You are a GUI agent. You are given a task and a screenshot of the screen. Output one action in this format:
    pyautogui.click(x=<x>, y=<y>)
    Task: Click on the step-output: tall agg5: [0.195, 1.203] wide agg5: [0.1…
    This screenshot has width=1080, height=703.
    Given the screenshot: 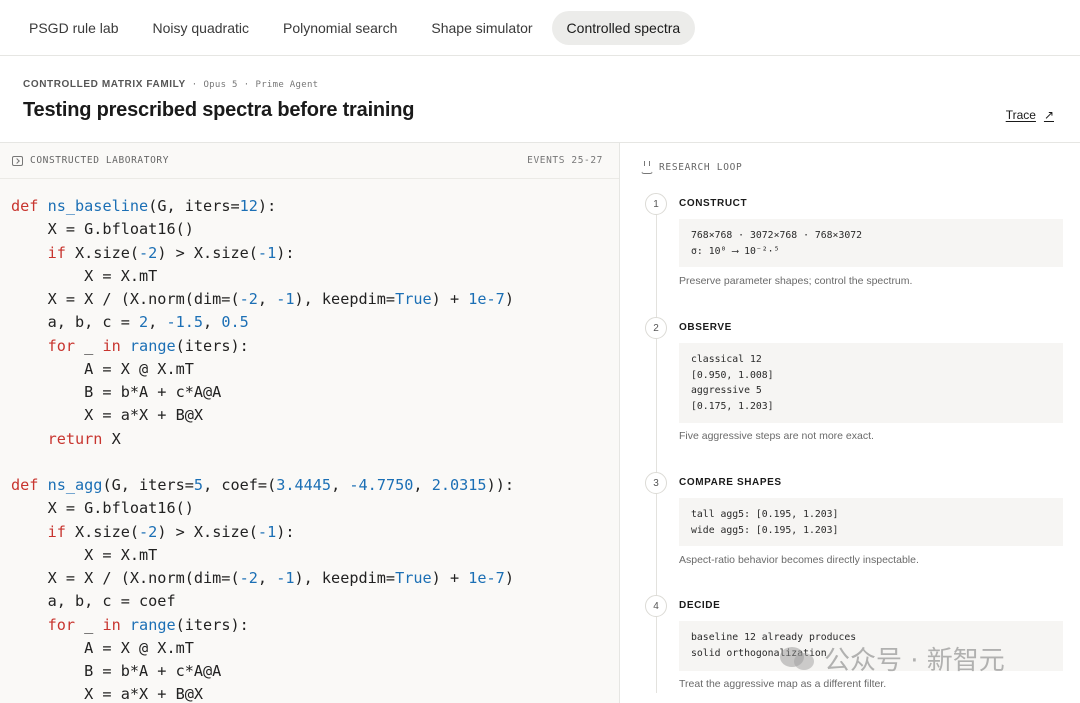 What is the action you would take?
    pyautogui.click(x=871, y=522)
    